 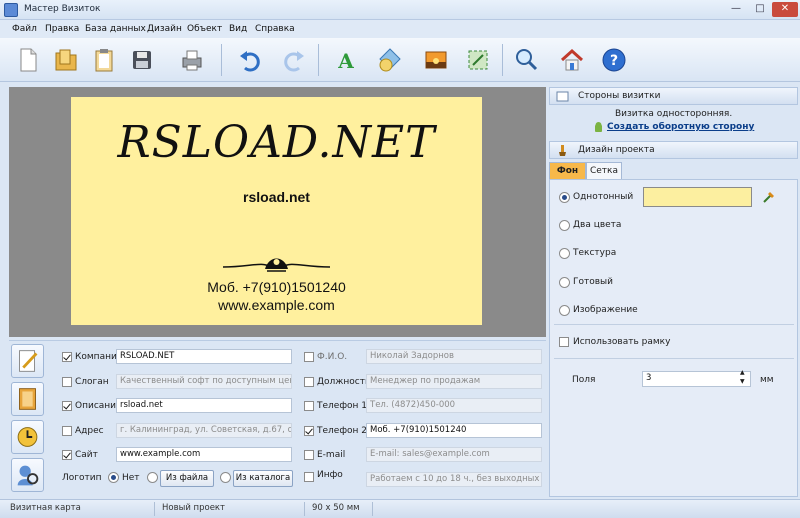 What do you see at coordinates (67, 357) in the screenshot?
I see `company-checkbox` at bounding box center [67, 357].